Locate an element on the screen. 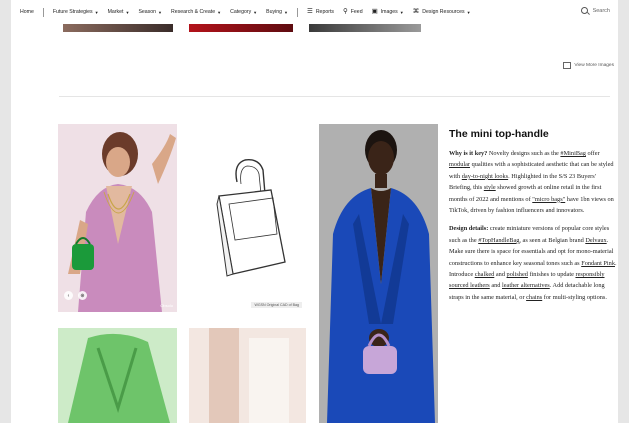 The height and width of the screenshot is (423, 629). nav-images: ▣ Images ▼ is located at coordinates (387, 11).